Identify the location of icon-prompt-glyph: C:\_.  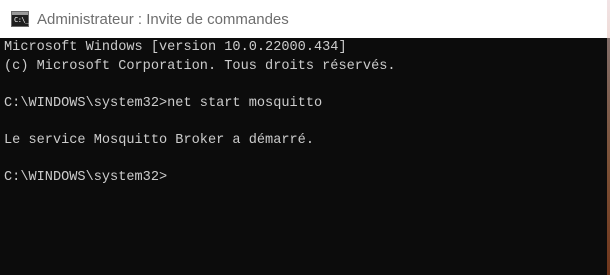
(21, 20).